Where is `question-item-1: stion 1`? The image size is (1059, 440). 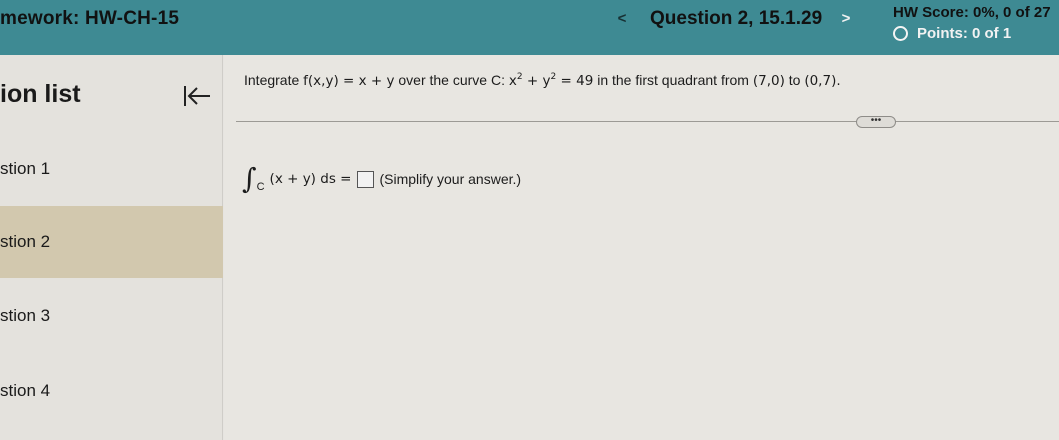 question-item-1: stion 1 is located at coordinates (111, 169).